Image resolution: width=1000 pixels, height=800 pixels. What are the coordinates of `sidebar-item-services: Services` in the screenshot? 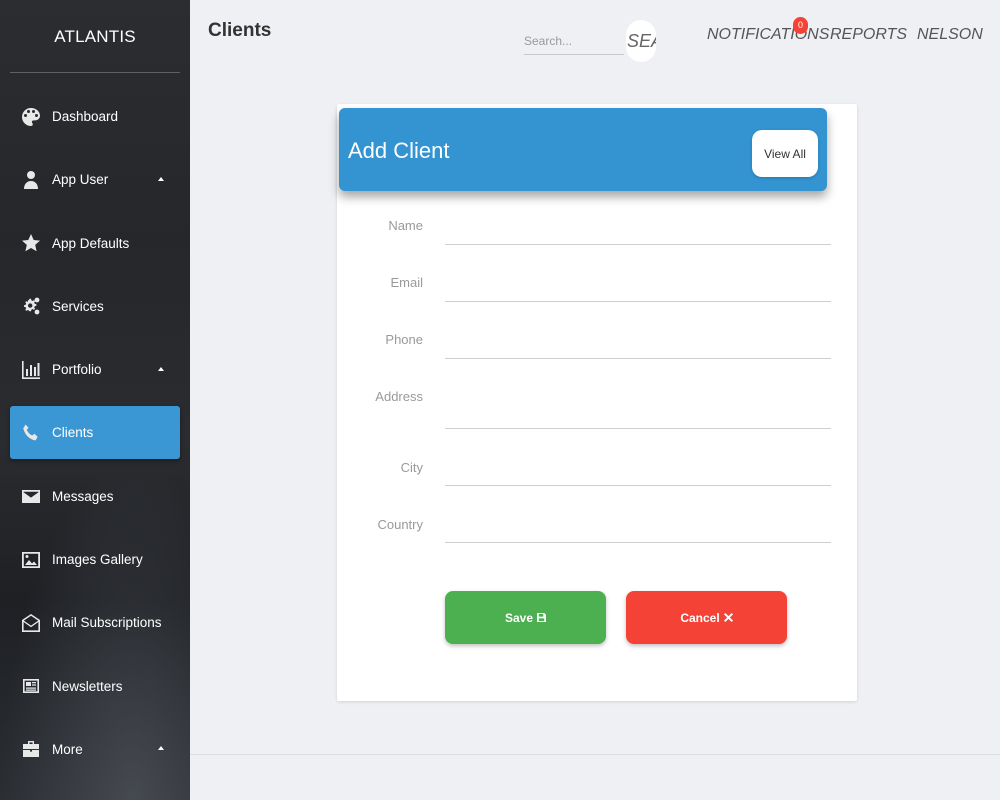 It's located at (95, 306).